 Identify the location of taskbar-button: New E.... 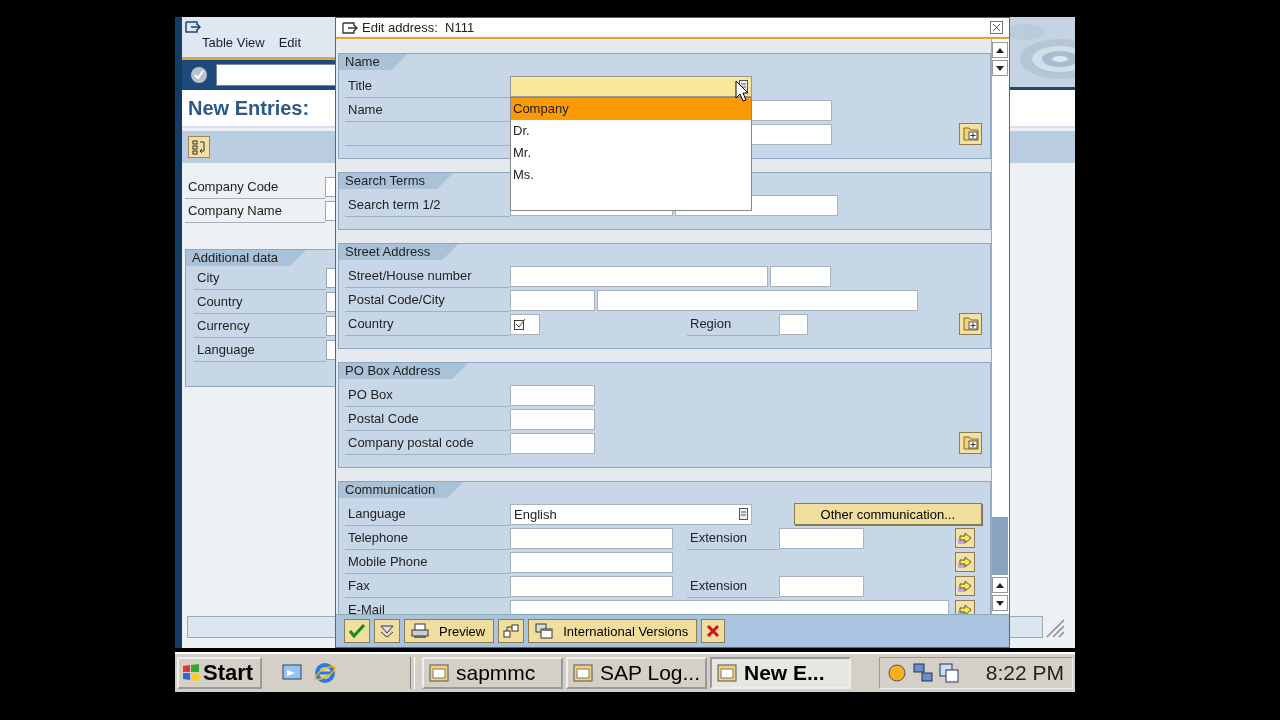
(780, 673).